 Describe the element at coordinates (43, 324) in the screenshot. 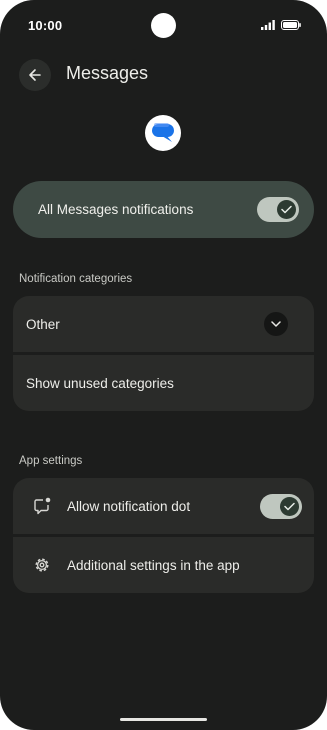

I see `category-other-label: Other` at that location.